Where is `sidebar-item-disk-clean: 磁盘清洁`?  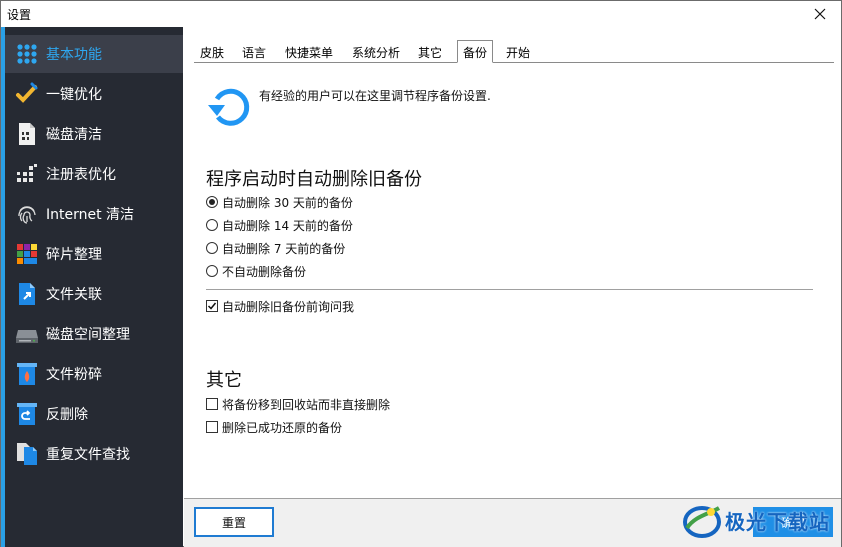 sidebar-item-disk-clean: 磁盘清洁 is located at coordinates (94, 134).